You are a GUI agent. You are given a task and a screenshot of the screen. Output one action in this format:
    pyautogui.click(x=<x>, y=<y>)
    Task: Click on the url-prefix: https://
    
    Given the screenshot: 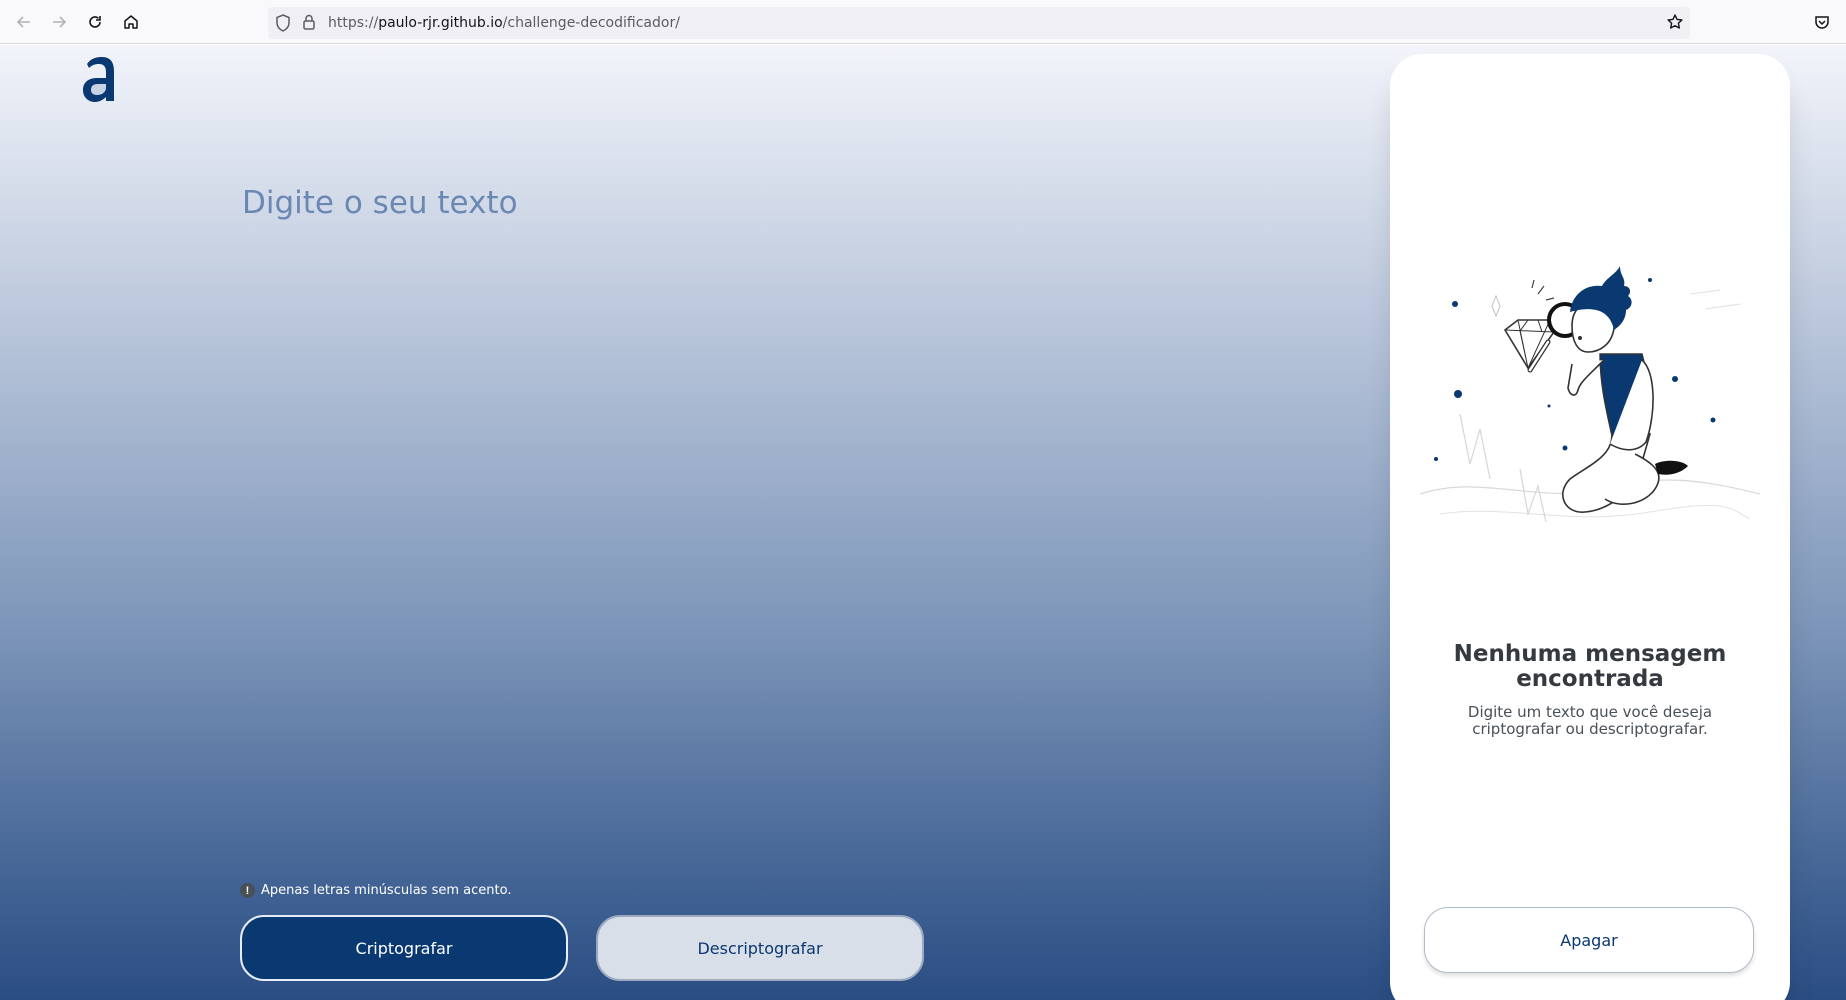 What is the action you would take?
    pyautogui.click(x=353, y=23)
    